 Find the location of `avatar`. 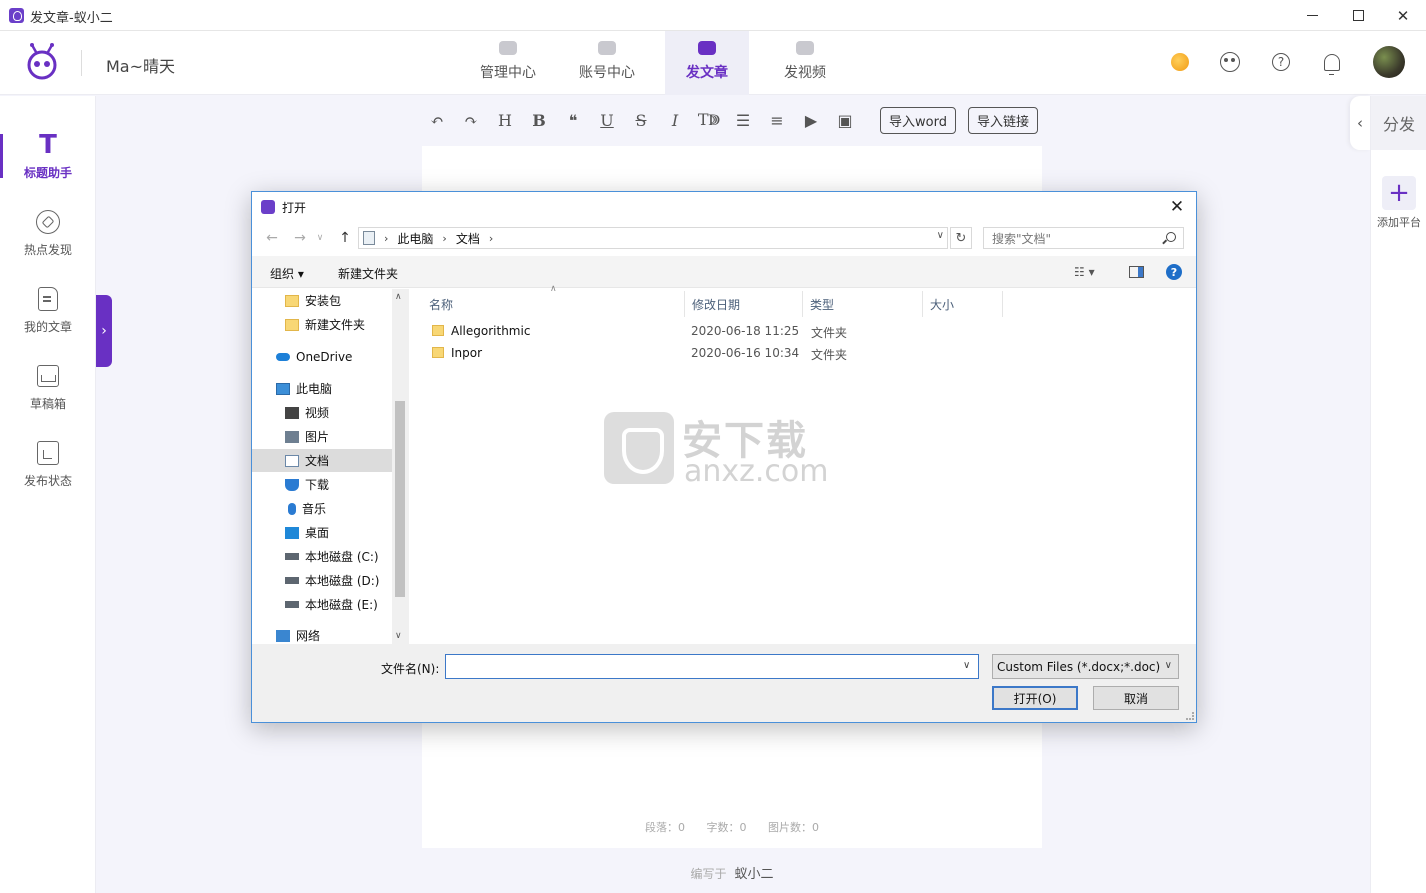

avatar is located at coordinates (1389, 62).